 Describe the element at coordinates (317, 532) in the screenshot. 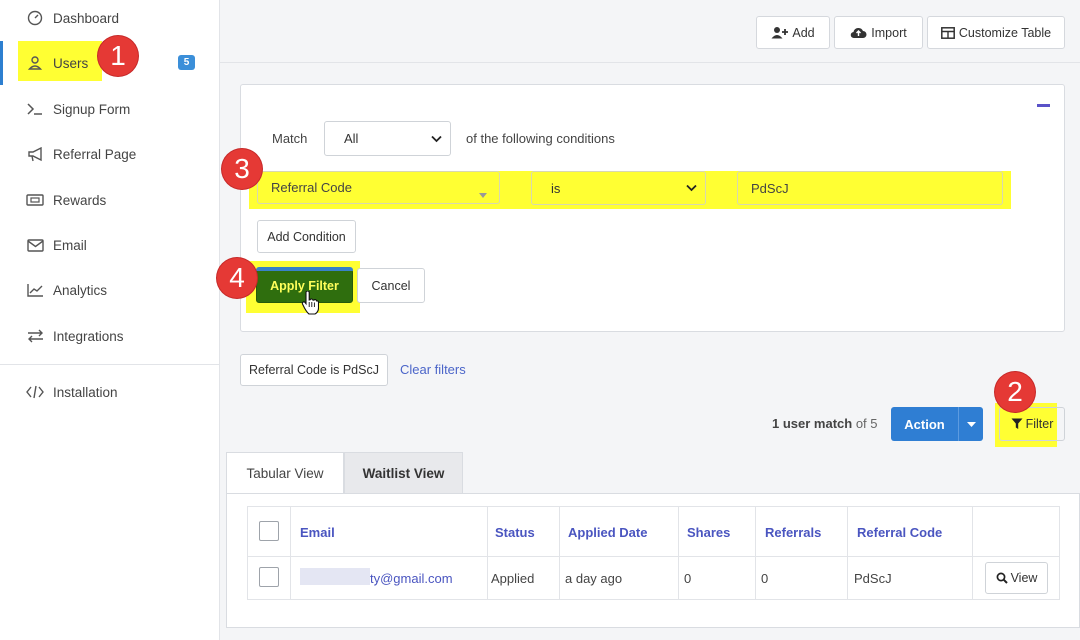

I see `column-header-email: Email` at that location.